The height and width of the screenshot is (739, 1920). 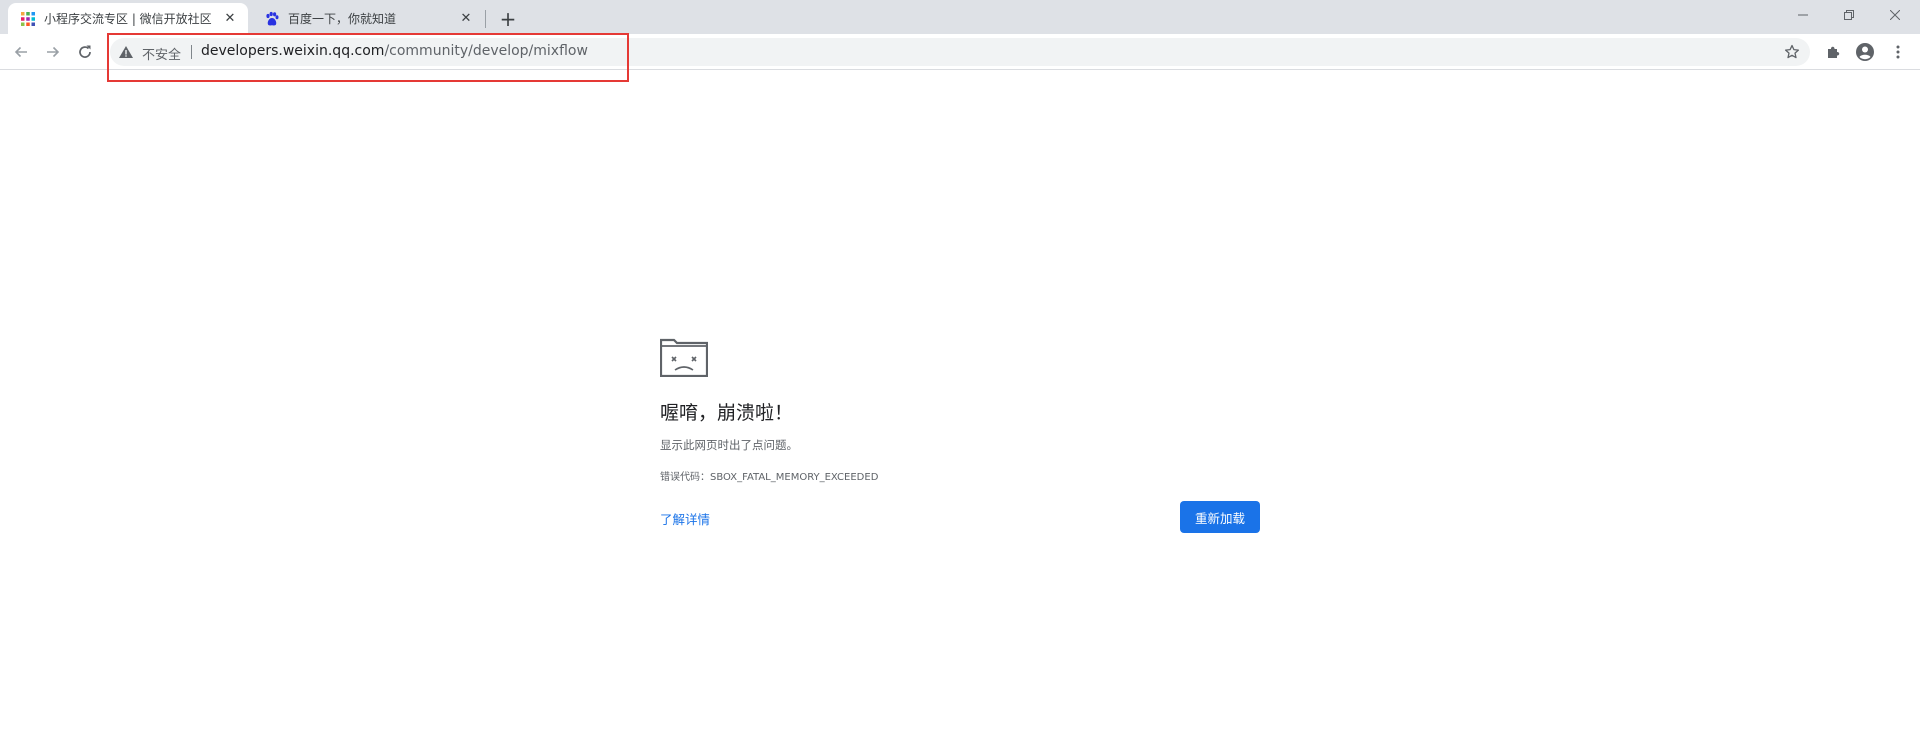 I want to click on menu-button, so click(x=1898, y=52).